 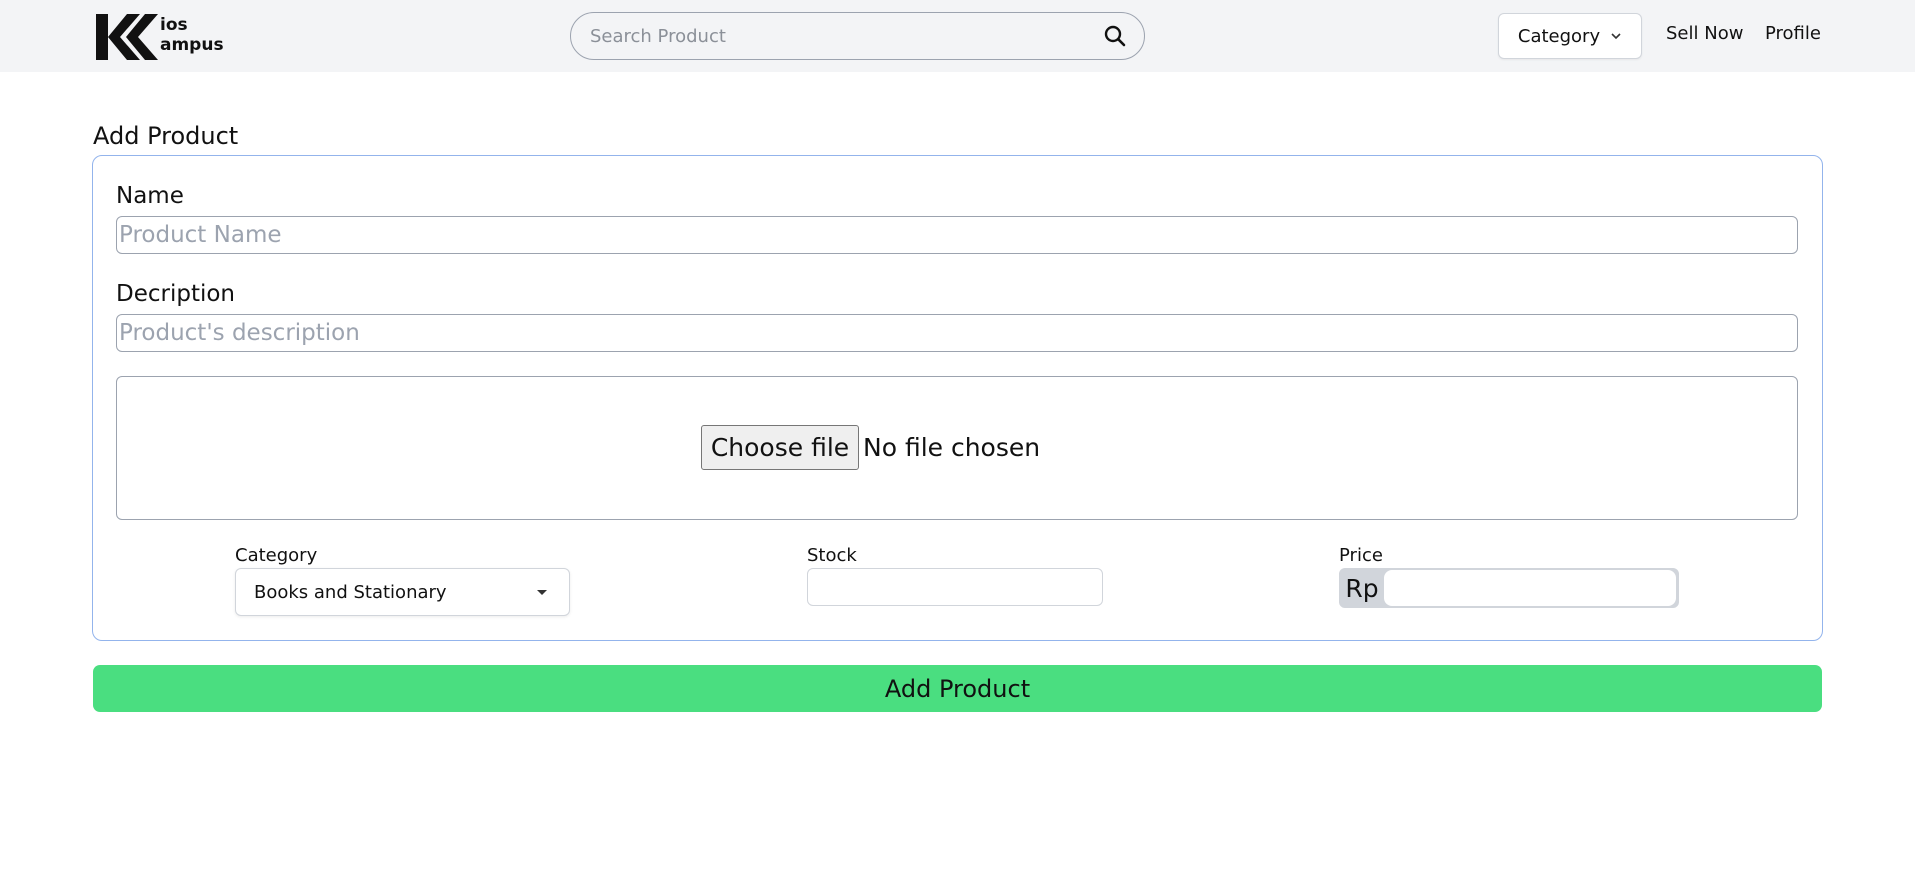 What do you see at coordinates (1793, 33) in the screenshot?
I see `profile-link: Profile` at bounding box center [1793, 33].